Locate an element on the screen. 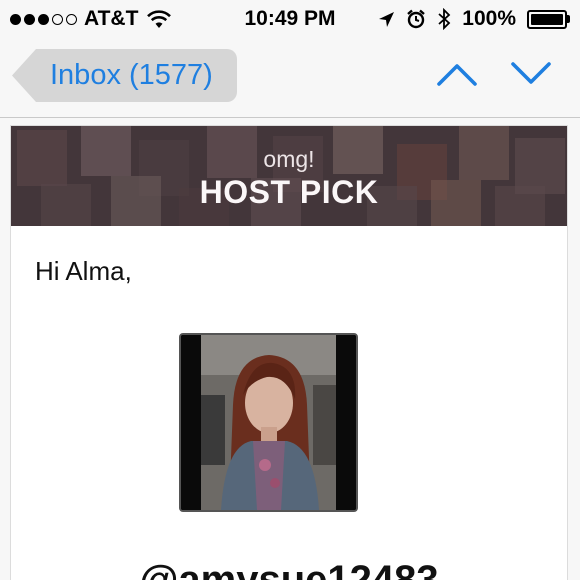 The height and width of the screenshot is (580, 580). banner-subtitle: omg! is located at coordinates (289, 159).